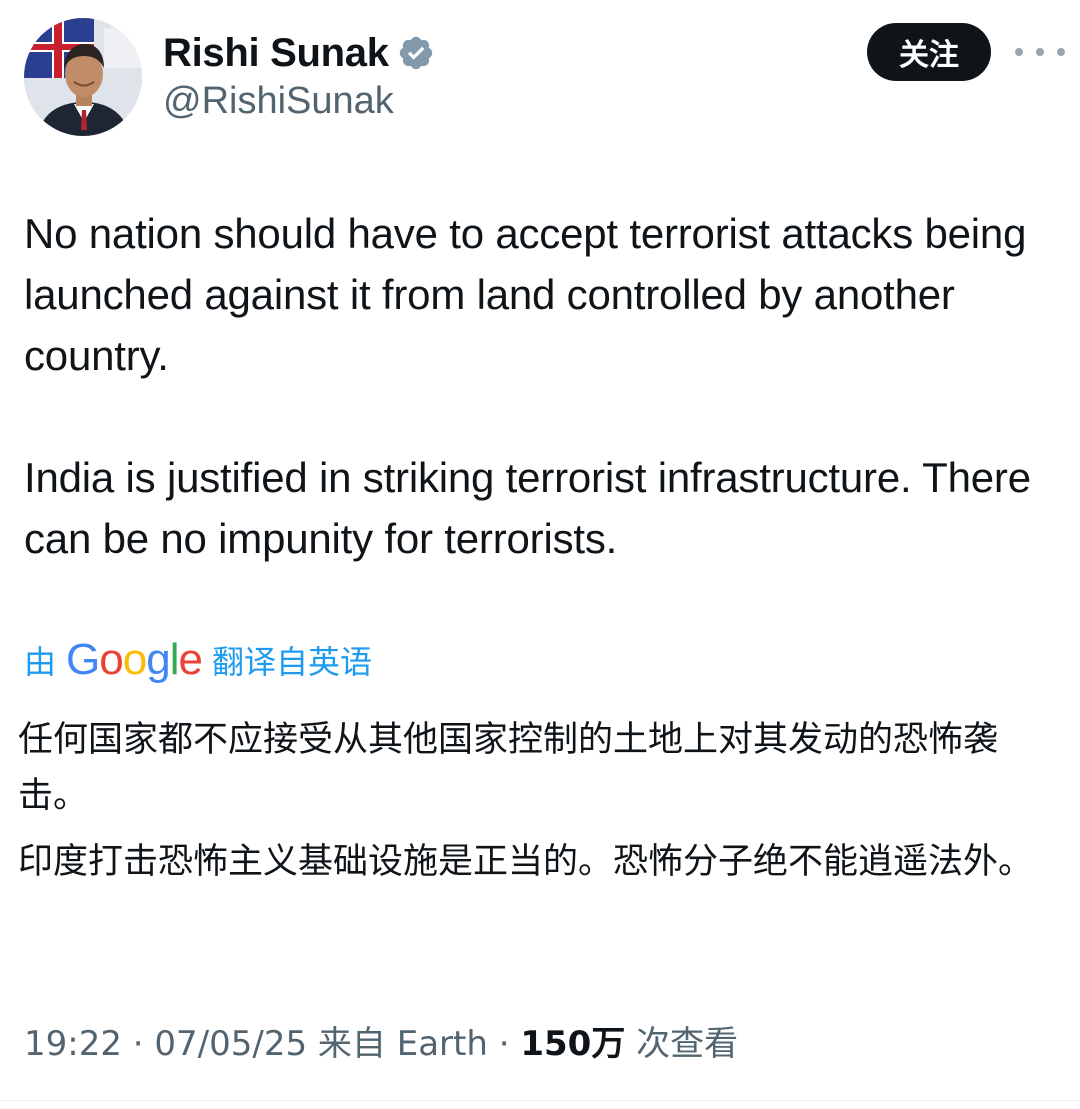  What do you see at coordinates (134, 659) in the screenshot?
I see `google-logo: Google` at bounding box center [134, 659].